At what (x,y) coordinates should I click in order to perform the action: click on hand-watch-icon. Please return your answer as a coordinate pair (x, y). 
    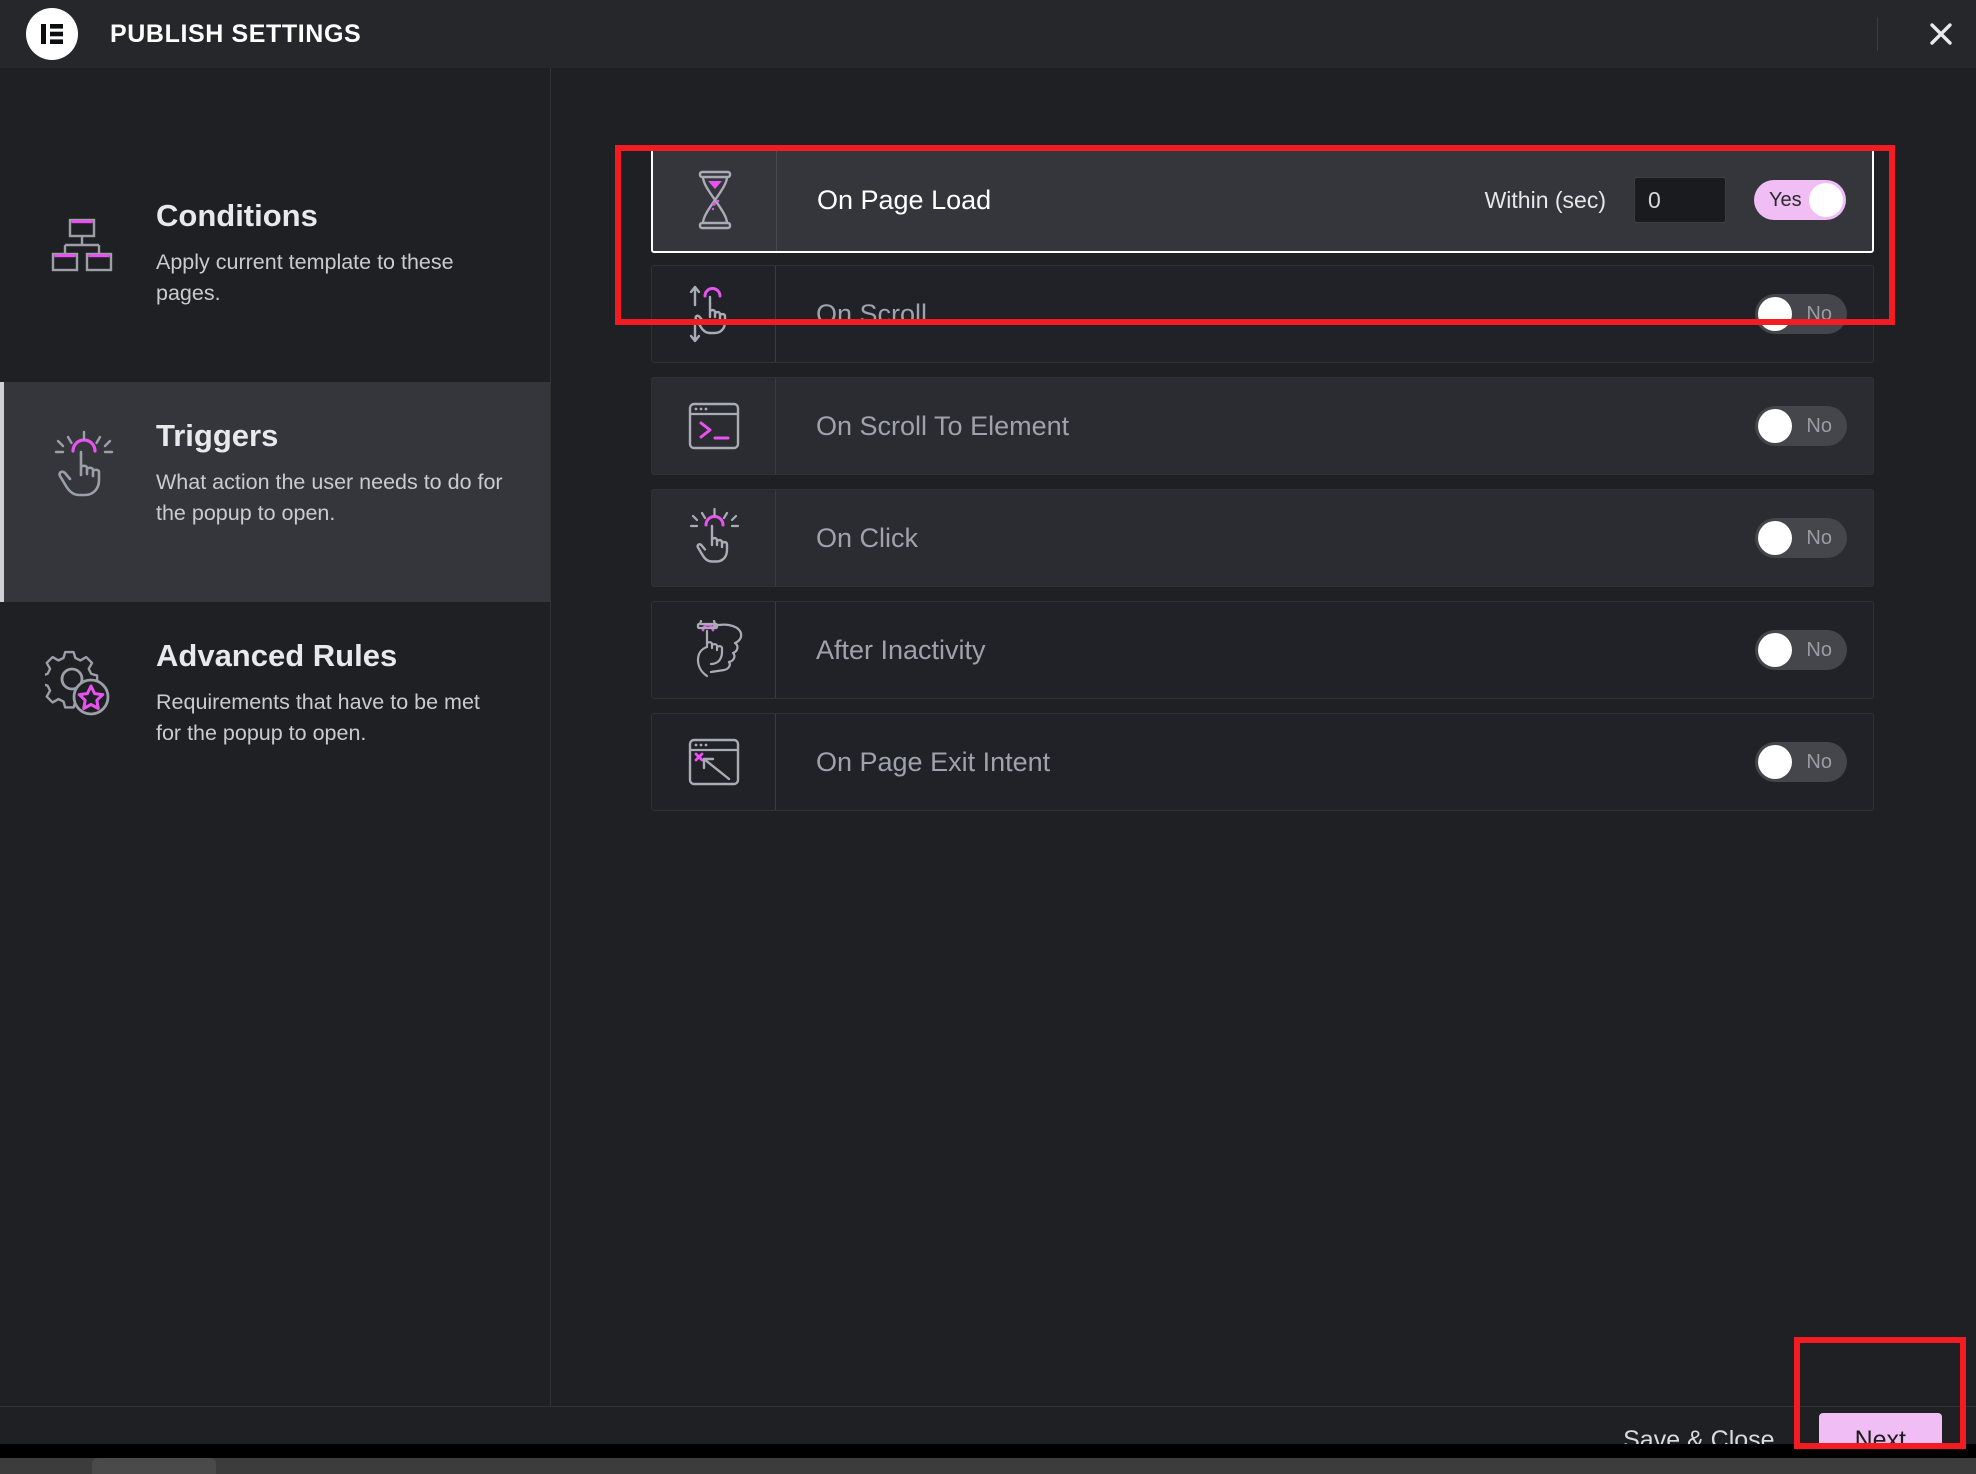
    Looking at the image, I should click on (714, 650).